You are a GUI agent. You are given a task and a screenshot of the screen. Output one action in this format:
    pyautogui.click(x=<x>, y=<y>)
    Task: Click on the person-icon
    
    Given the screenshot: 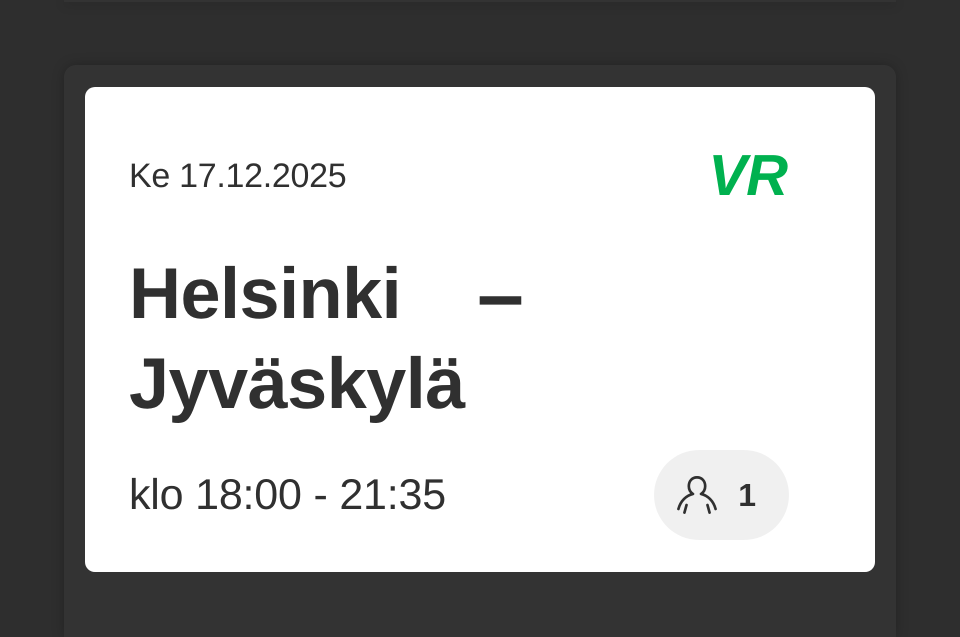 What is the action you would take?
    pyautogui.click(x=697, y=495)
    